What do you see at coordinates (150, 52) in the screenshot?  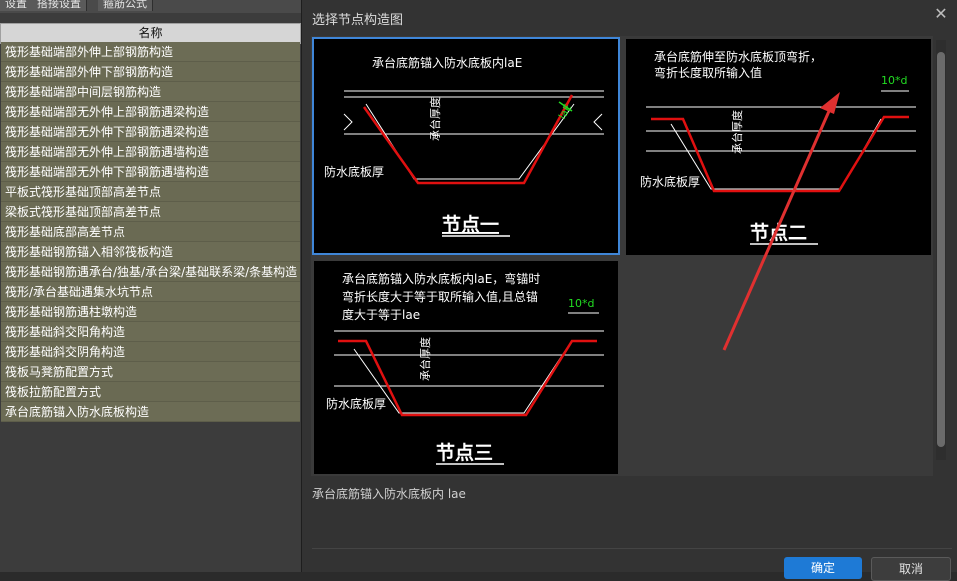 I see `list-item: 筏形基础端部外伸上部钢筋构造` at bounding box center [150, 52].